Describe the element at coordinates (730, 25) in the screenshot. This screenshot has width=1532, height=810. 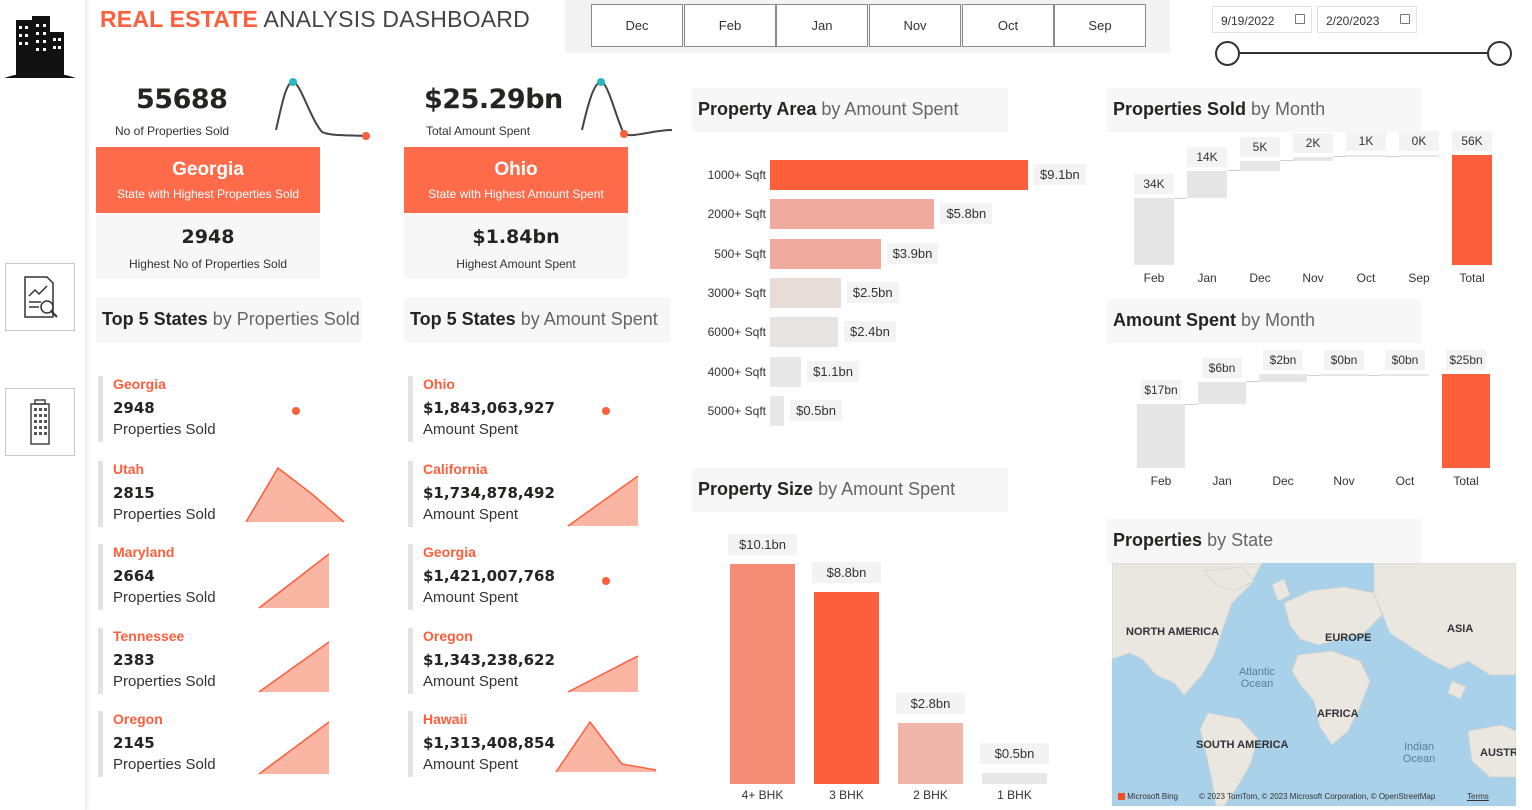
I see `month-slicer-feb: Feb` at that location.